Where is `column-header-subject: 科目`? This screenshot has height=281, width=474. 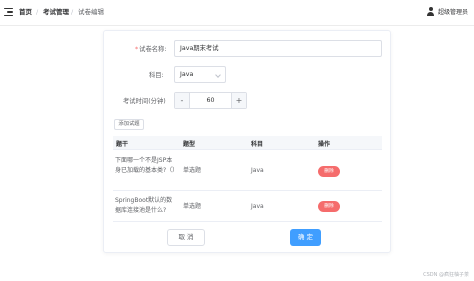
column-header-subject: 科目 is located at coordinates (257, 144).